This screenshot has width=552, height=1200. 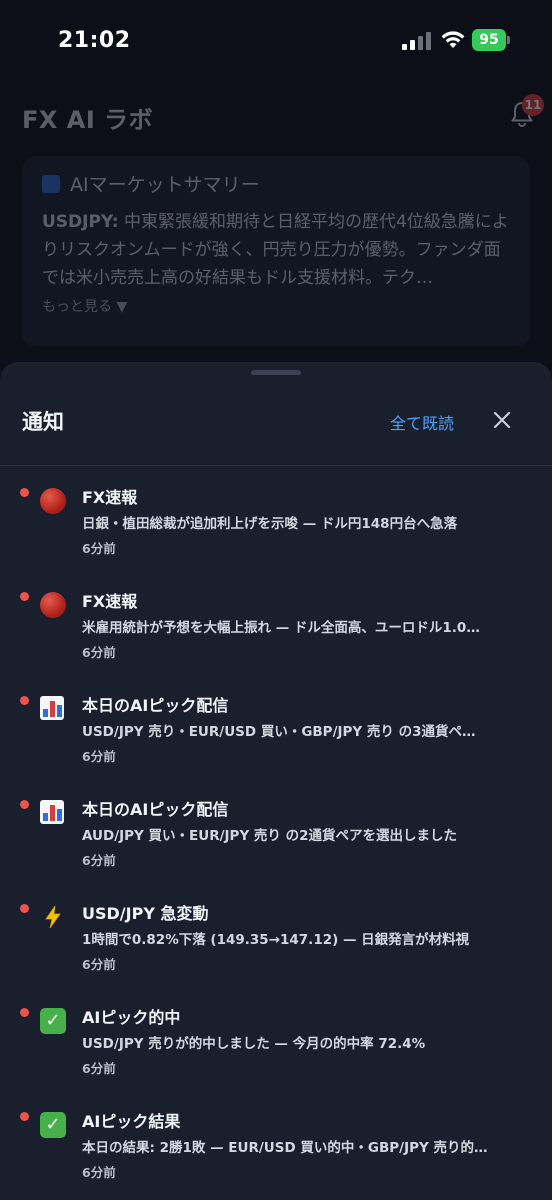 I want to click on status-bar: 21:02 95, so click(x=276, y=42).